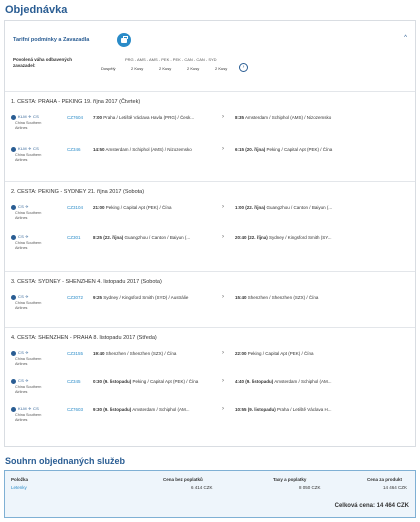  I want to click on col-price-header: Cena bez poplatků, so click(183, 479).